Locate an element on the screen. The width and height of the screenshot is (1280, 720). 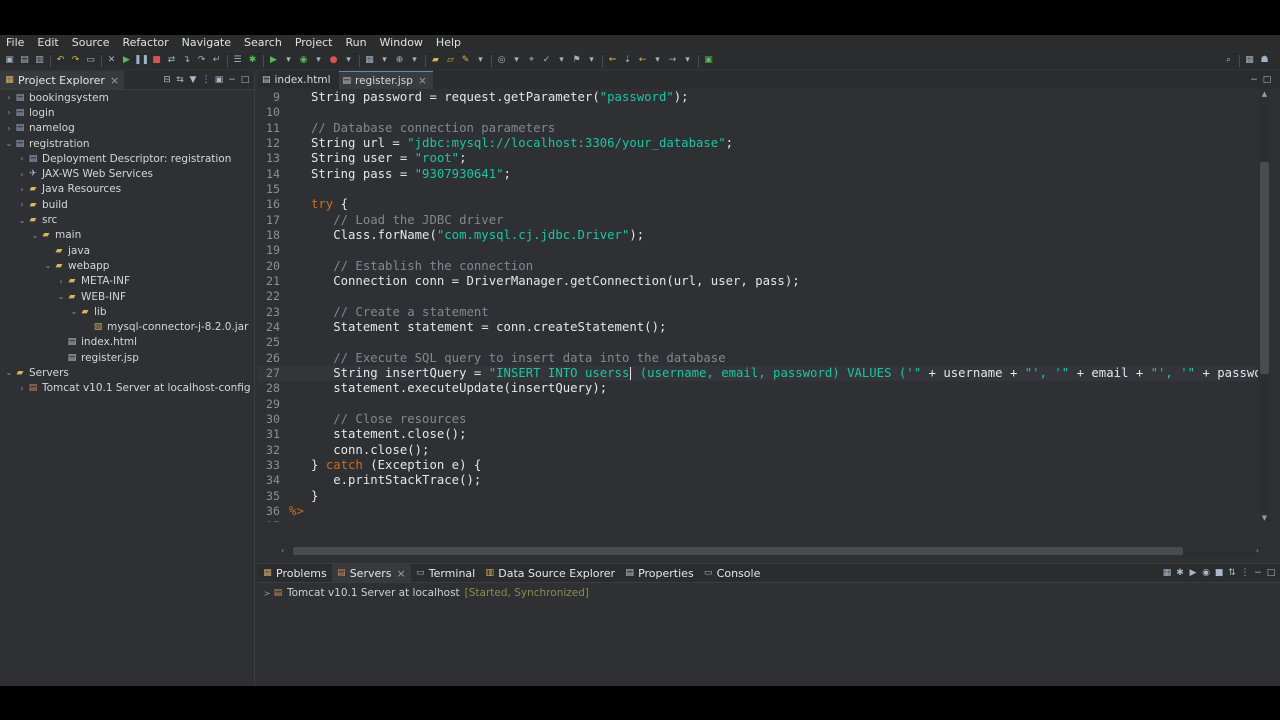
code-line: 36 %> is located at coordinates (758, 511).